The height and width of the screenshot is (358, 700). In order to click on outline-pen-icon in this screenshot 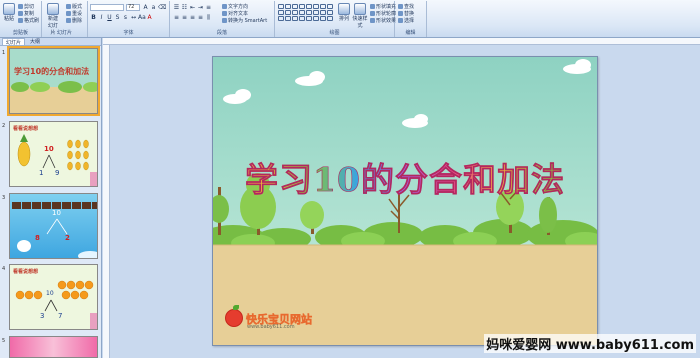, I will do `click(372, 13)`.